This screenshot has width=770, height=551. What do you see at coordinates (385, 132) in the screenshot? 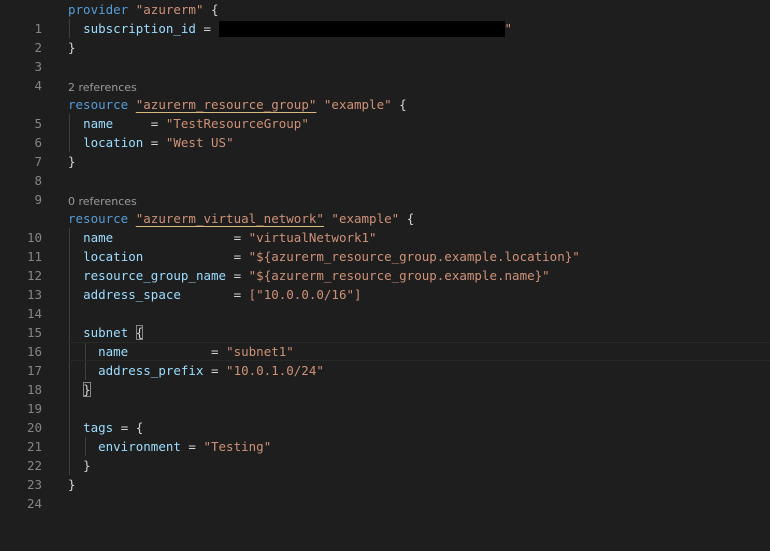
I see `code-line-6: 6 name = "TestResourceGroup"` at bounding box center [385, 132].